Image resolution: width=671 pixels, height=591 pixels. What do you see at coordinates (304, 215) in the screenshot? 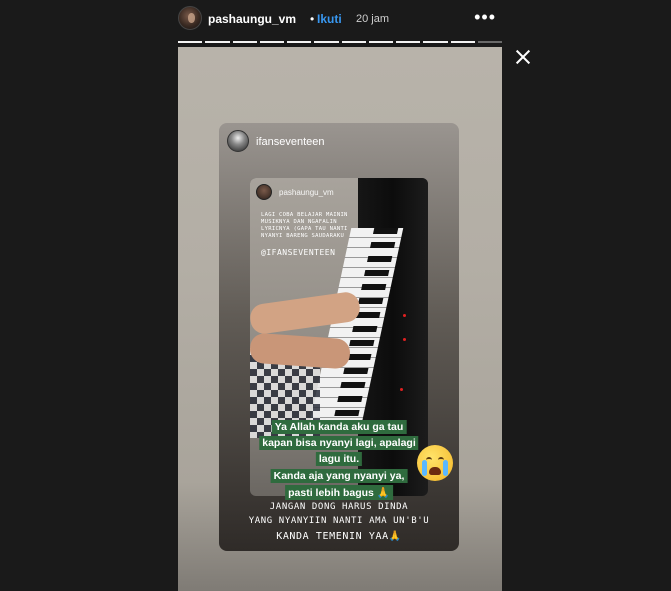
I see `caption-line: LAGI COBA BELAJAR MAININ` at bounding box center [304, 215].